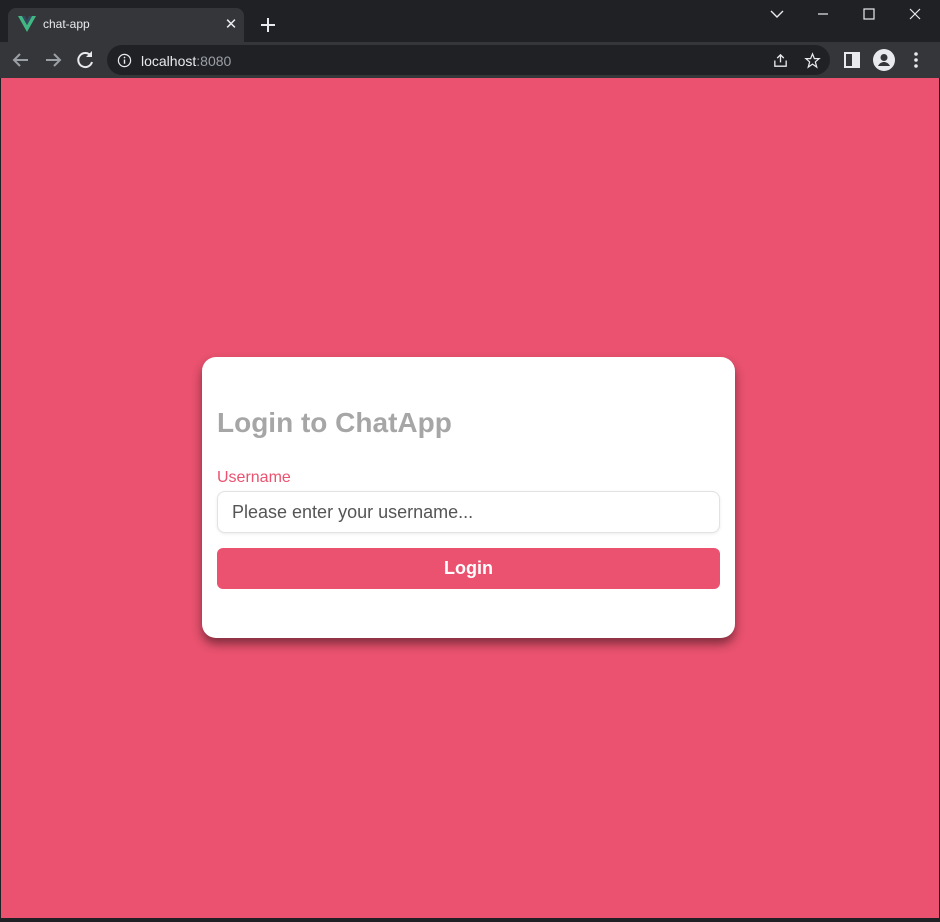 The height and width of the screenshot is (922, 940). Describe the element at coordinates (812, 60) in the screenshot. I see `bookmark-star-icon` at that location.